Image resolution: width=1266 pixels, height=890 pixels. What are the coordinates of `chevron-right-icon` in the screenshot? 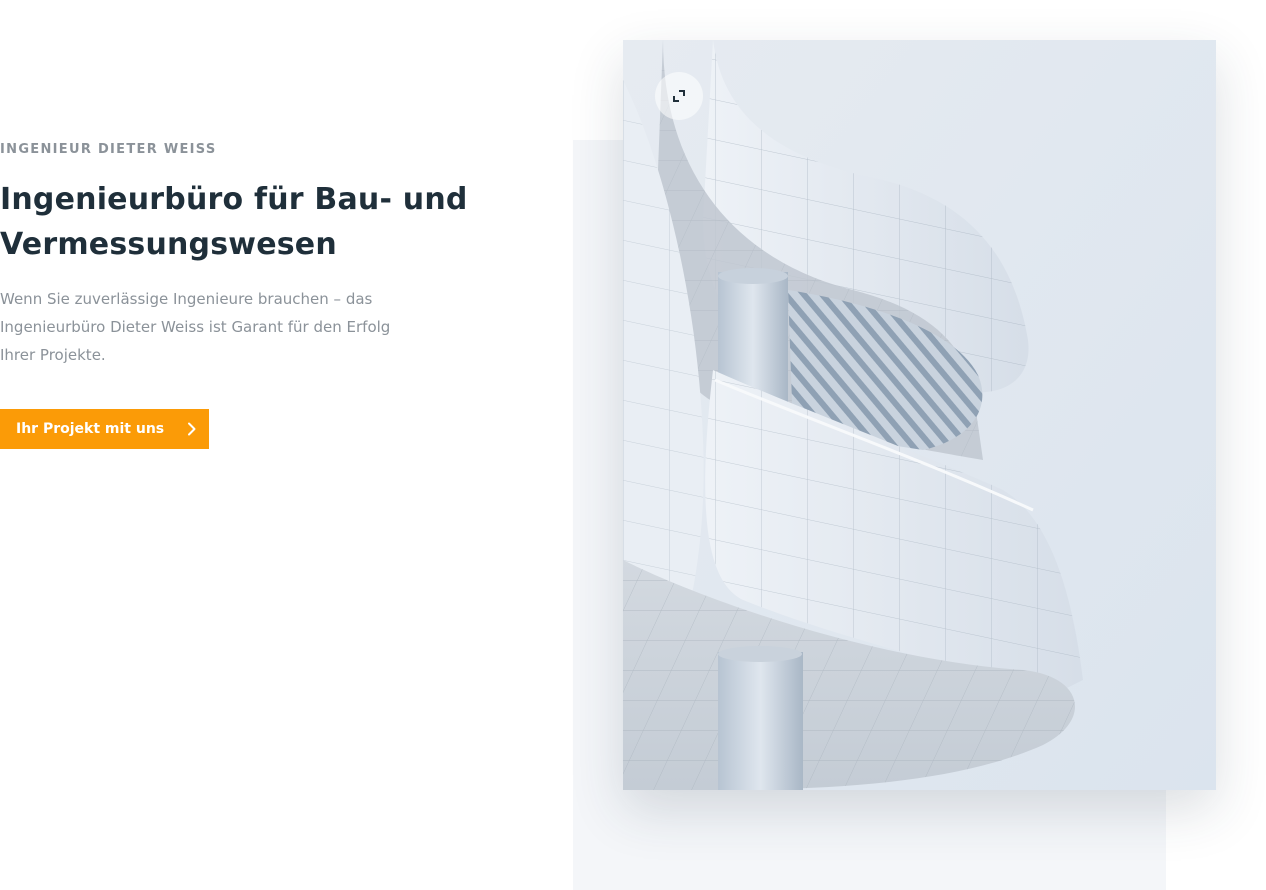 It's located at (192, 429).